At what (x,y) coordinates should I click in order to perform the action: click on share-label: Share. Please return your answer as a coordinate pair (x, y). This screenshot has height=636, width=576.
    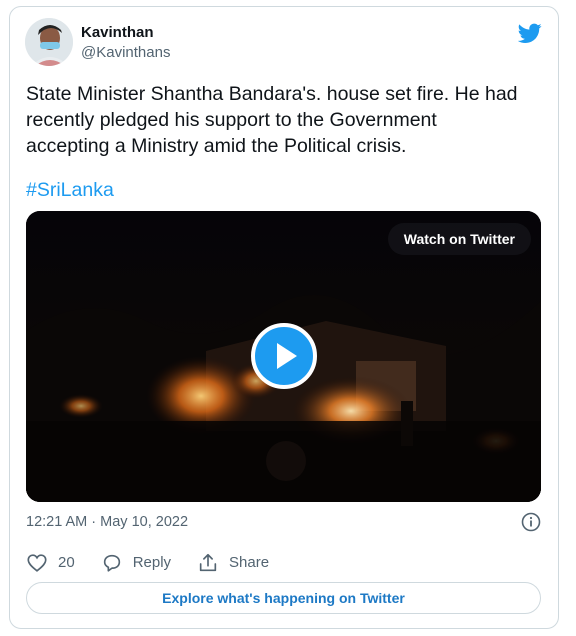
    Looking at the image, I should click on (249, 562).